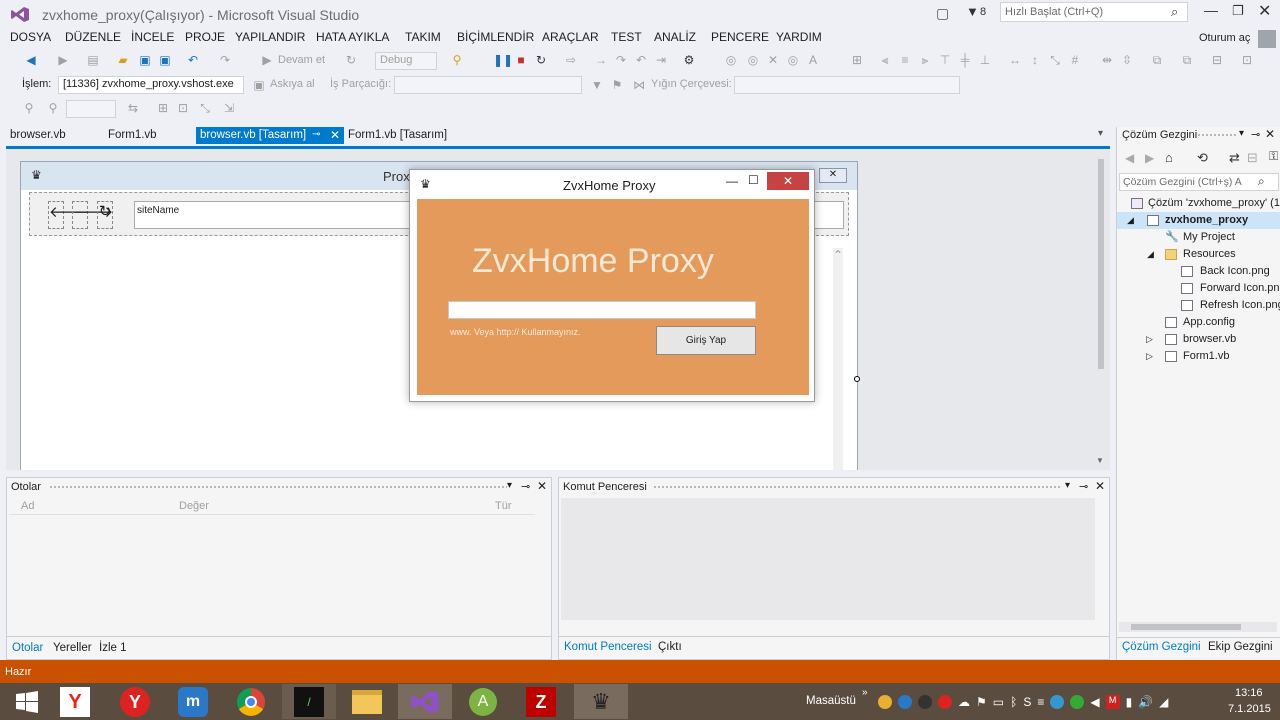 The image size is (1280, 720). I want to click on designer-scroll-thumb, so click(1101, 264).